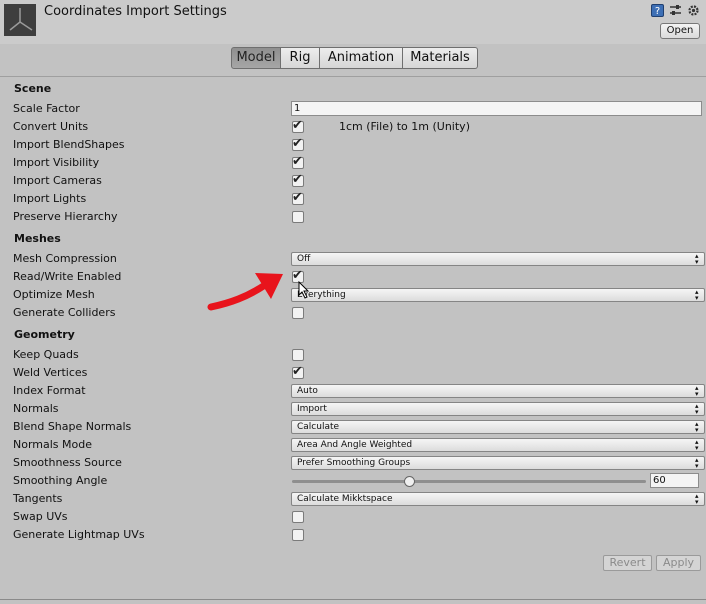  I want to click on import-visibility-checkbox: ✔, so click(298, 161).